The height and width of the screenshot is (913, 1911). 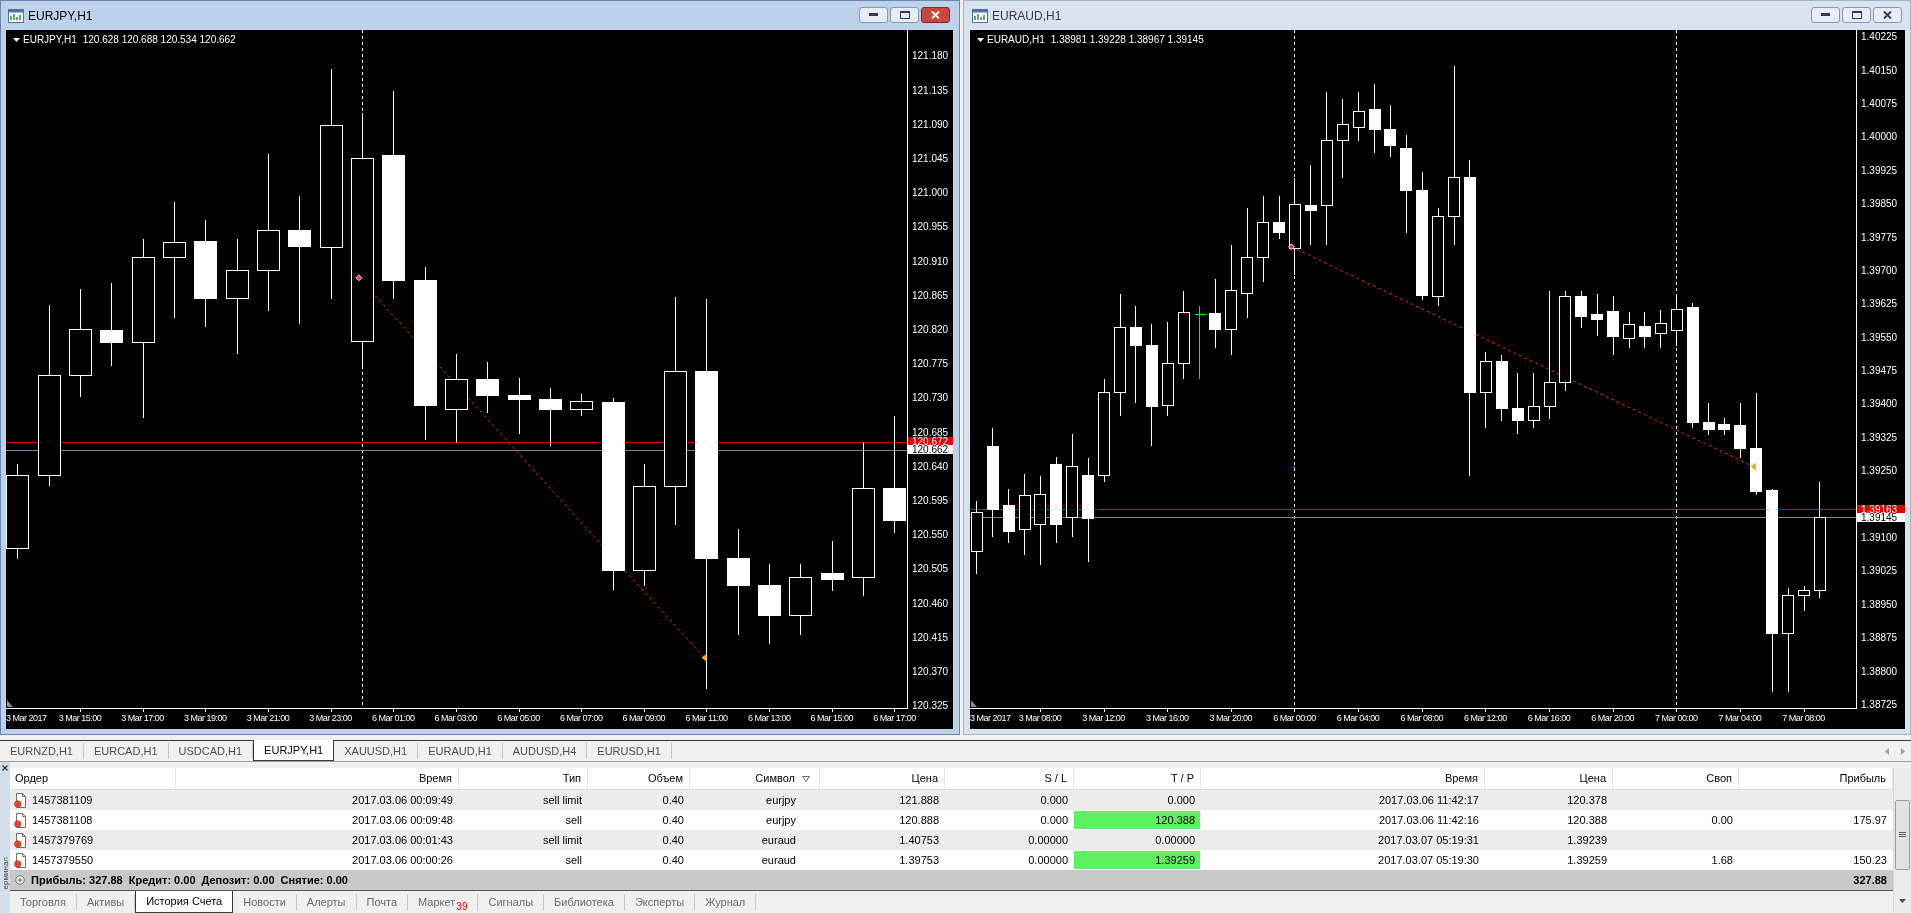 I want to click on time-label: 7 Mar 08:00, so click(x=1803, y=718).